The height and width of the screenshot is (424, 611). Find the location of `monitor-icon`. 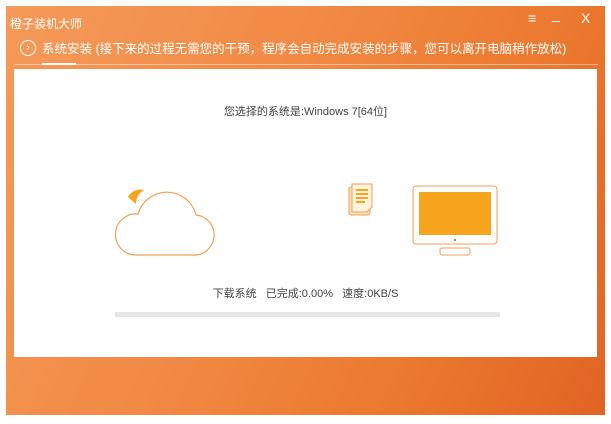

monitor-icon is located at coordinates (455, 220).